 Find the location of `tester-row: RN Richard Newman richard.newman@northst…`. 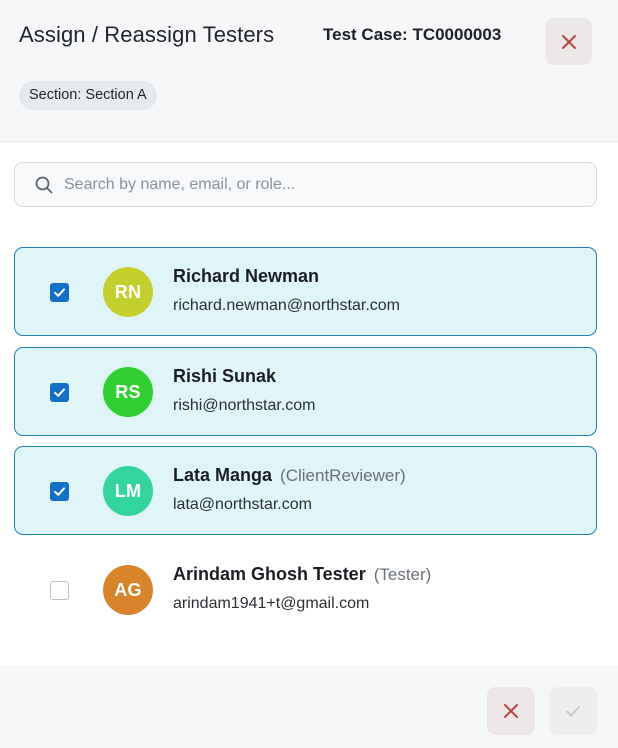

tester-row: RN Richard Newman richard.newman@northst… is located at coordinates (305, 291).